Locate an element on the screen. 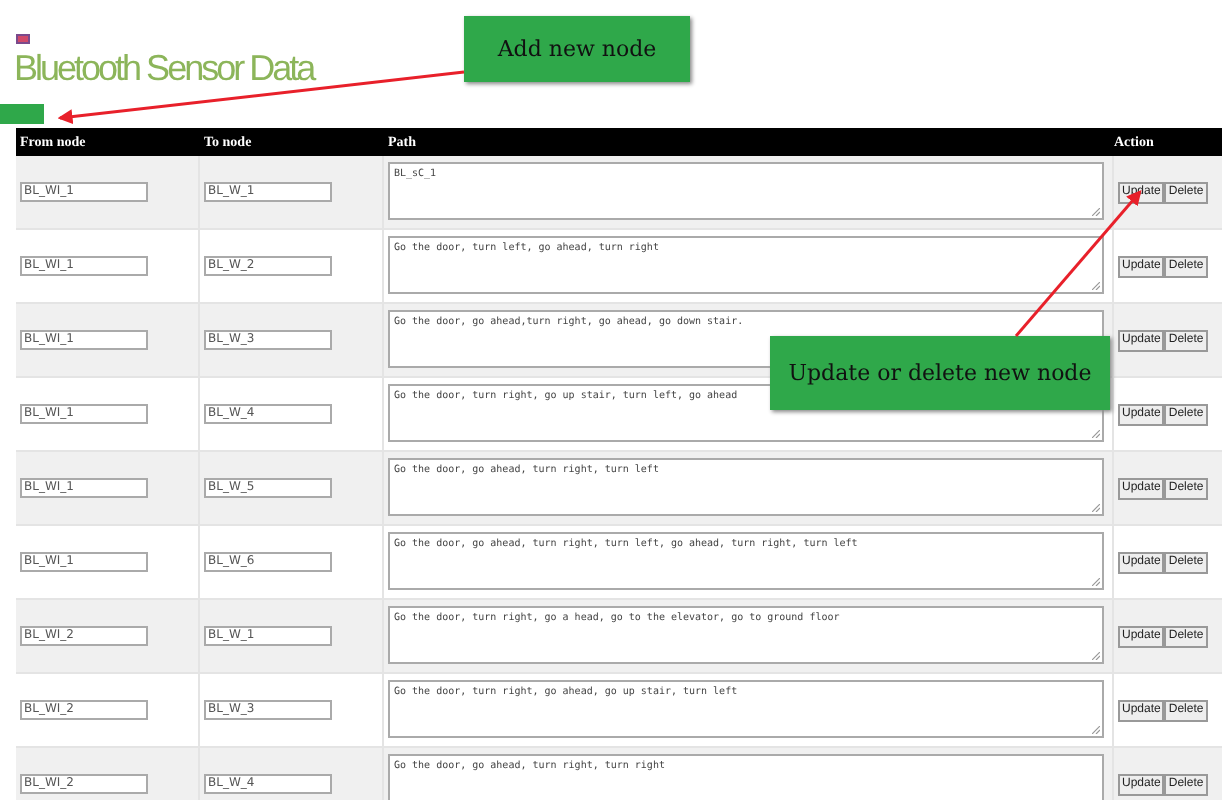  page-title: Bluetooth Sensor Data is located at coordinates (164, 69).